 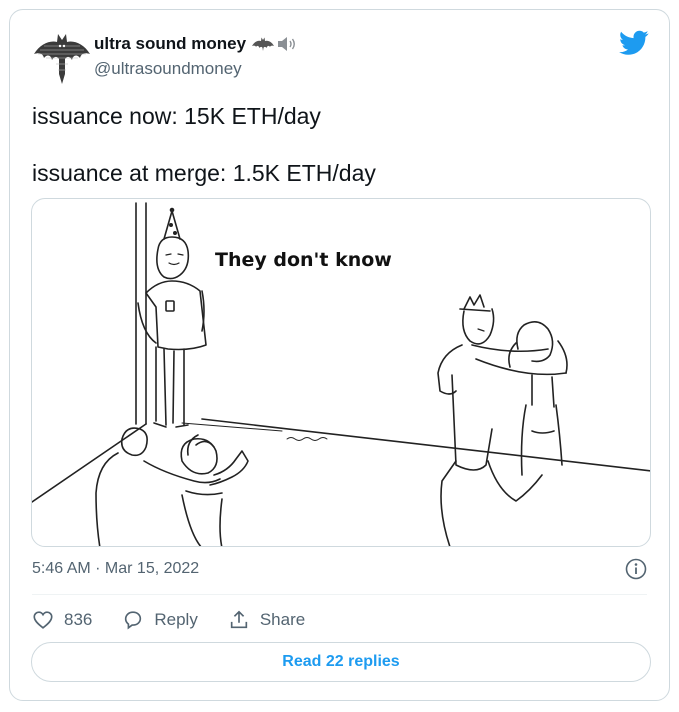 What do you see at coordinates (287, 44) in the screenshot?
I see `speaker-icon` at bounding box center [287, 44].